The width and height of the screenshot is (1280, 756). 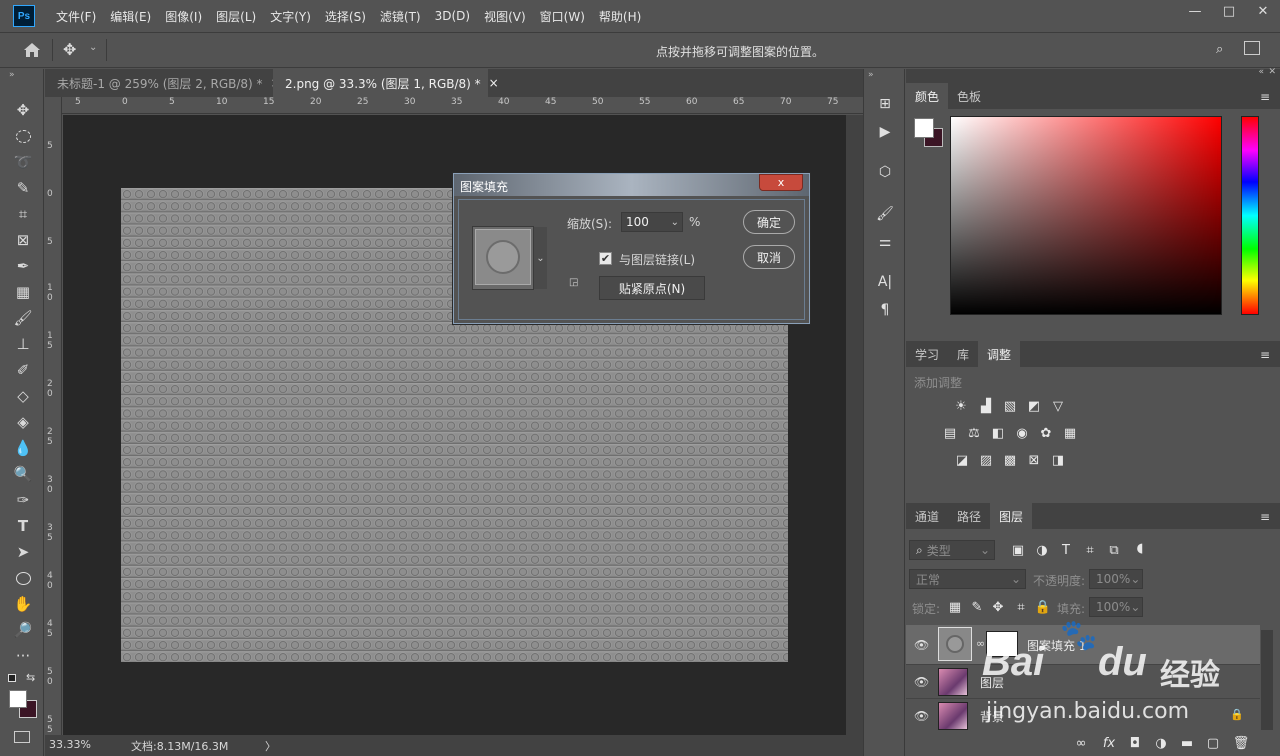 What do you see at coordinates (1219, 49) in the screenshot?
I see `search-icon: ⌕` at bounding box center [1219, 49].